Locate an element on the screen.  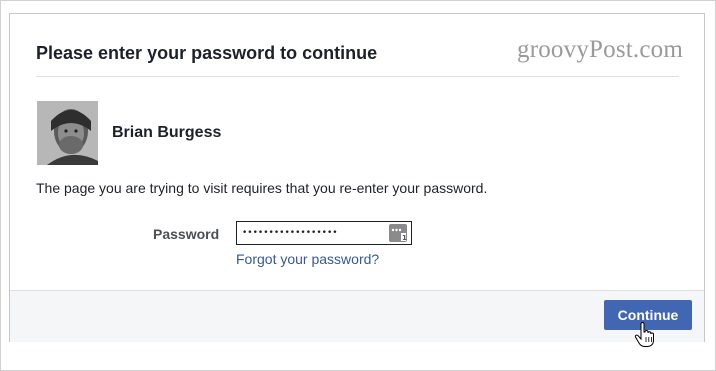
password-input is located at coordinates (312, 233).